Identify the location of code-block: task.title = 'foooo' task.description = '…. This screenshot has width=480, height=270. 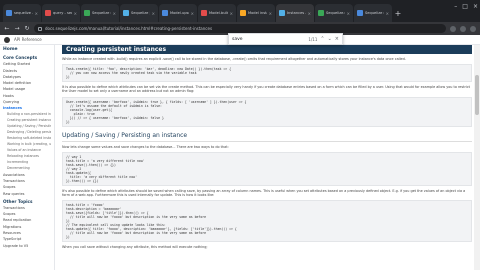
(267, 221).